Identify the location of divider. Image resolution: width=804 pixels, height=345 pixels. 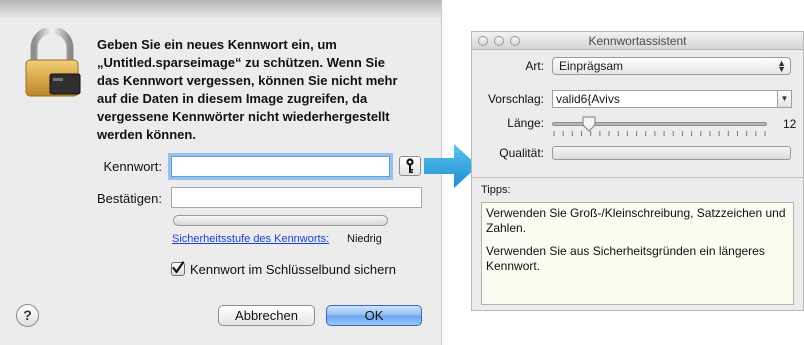
(637, 177).